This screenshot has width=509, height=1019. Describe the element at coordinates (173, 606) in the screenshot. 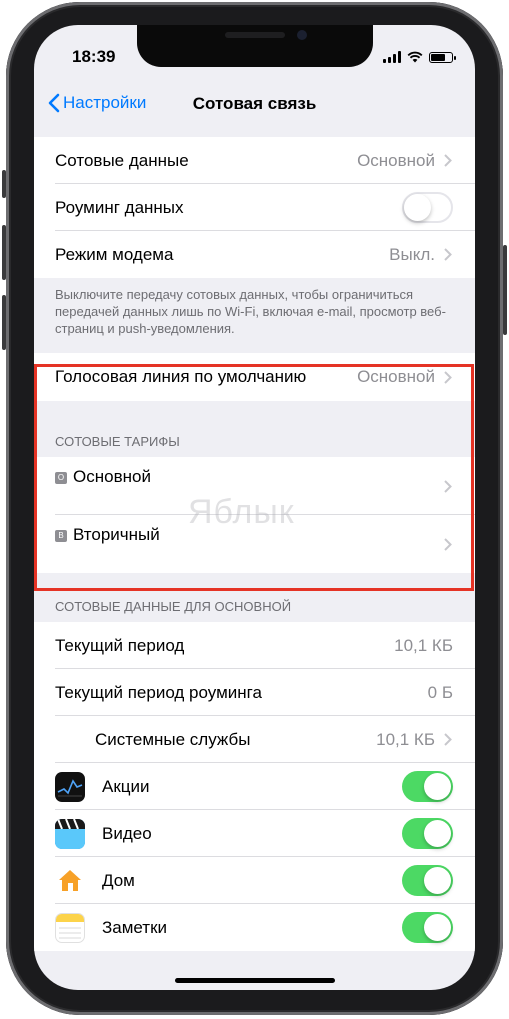

I see `usage-header: Сотовые данные для основной` at that location.